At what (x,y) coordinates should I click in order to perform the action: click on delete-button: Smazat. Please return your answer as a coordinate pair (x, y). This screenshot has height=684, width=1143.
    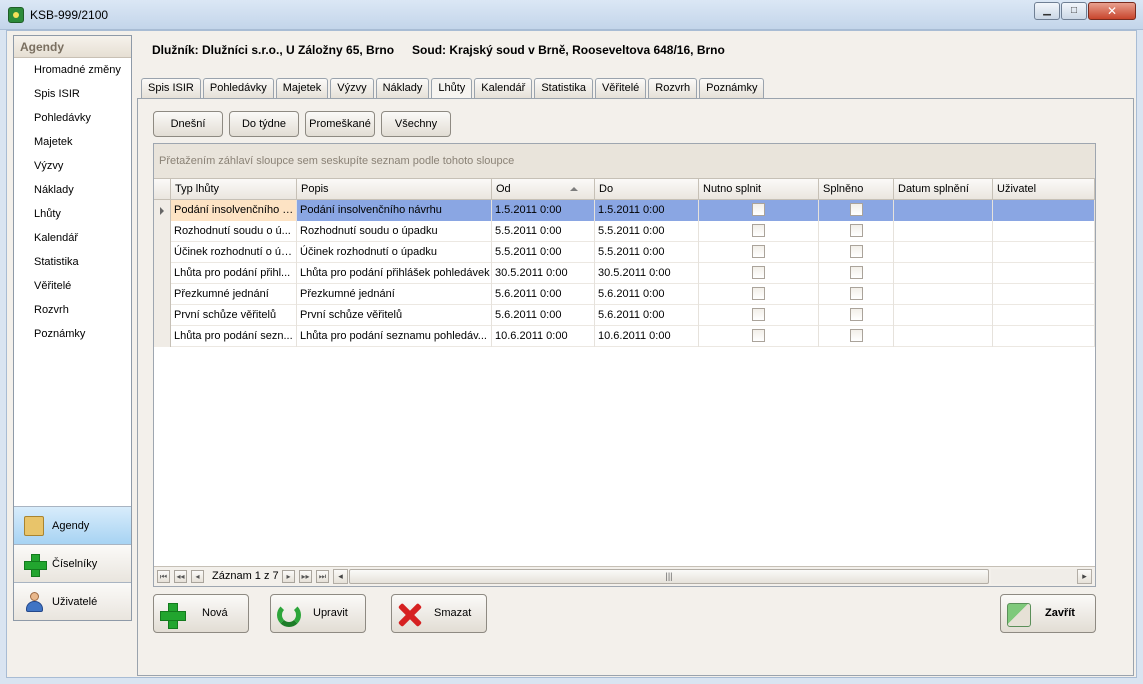
    Looking at the image, I should click on (439, 613).